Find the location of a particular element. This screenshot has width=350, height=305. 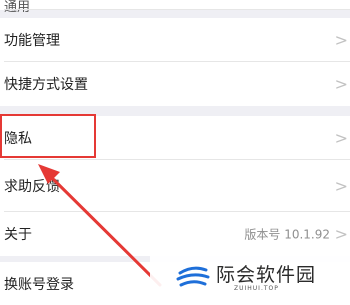

watermark-title: 际会软件园 is located at coordinates (266, 275).